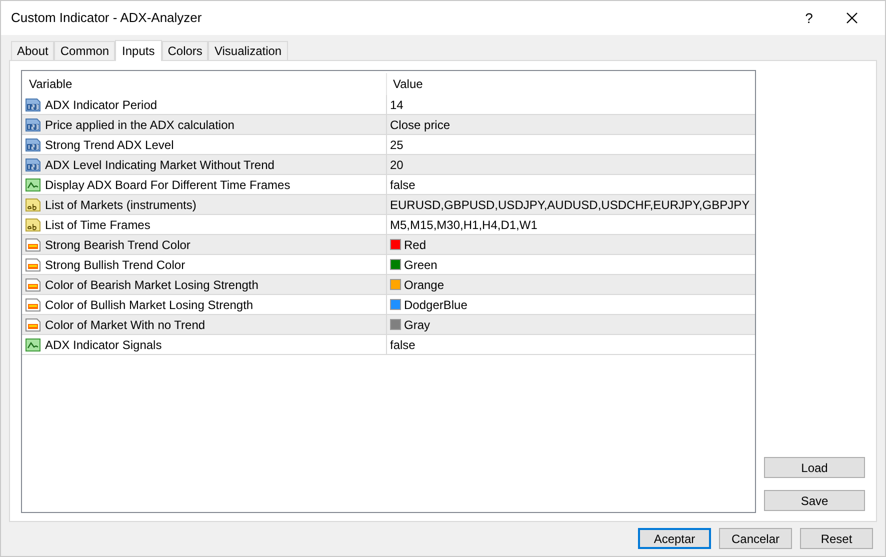  Describe the element at coordinates (101, 105) in the screenshot. I see `variable-name: ADX Indicator Period` at that location.